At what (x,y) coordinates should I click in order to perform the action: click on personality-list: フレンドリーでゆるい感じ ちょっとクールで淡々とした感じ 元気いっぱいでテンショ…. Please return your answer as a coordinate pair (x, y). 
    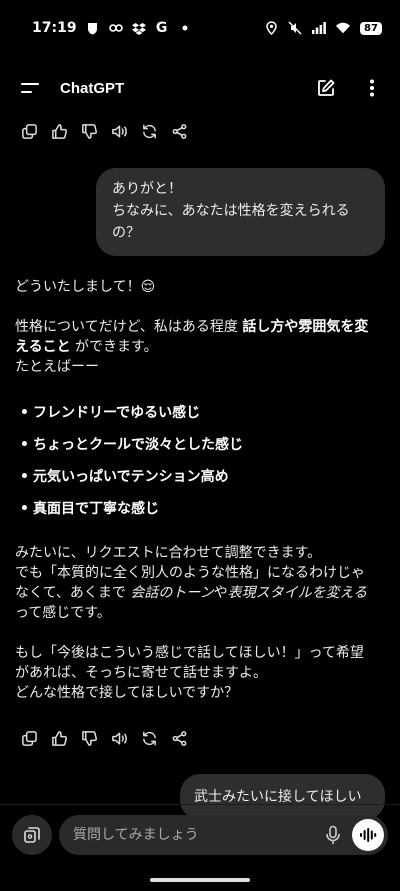
    Looking at the image, I should click on (201, 461).